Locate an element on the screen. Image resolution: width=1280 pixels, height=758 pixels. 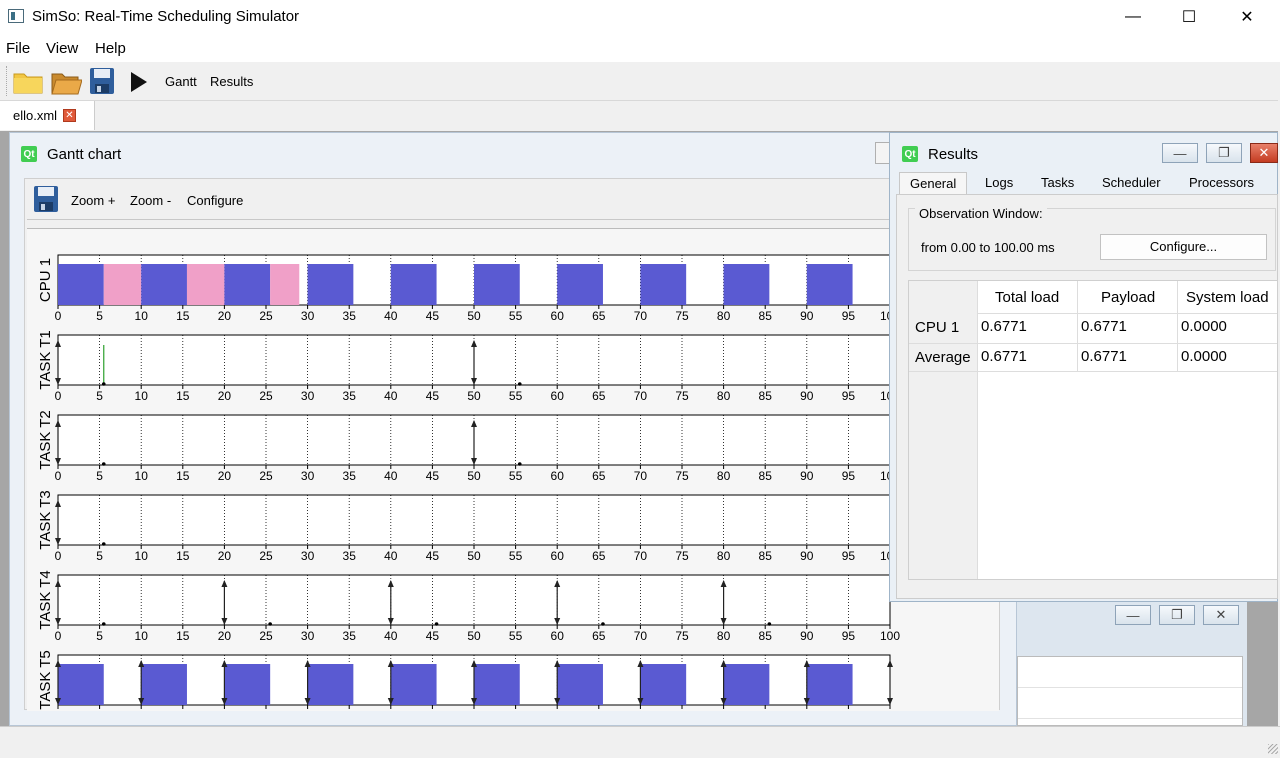
resize-grip is located at coordinates (1273, 749).